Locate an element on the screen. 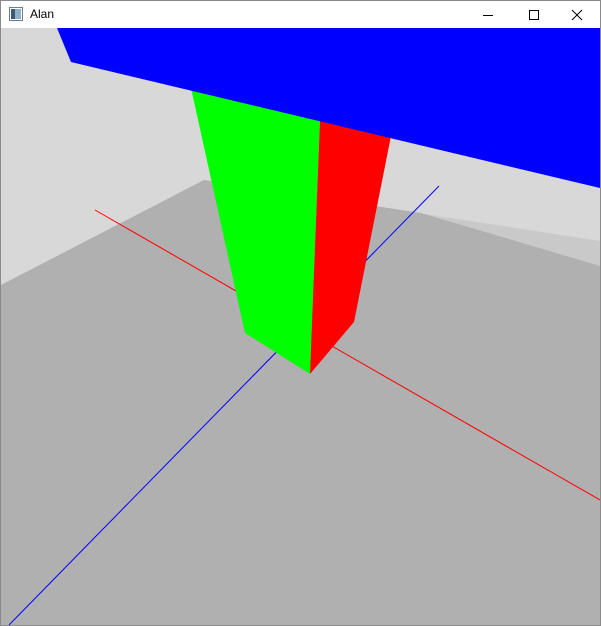 The image size is (601, 626). close-button is located at coordinates (577, 14).